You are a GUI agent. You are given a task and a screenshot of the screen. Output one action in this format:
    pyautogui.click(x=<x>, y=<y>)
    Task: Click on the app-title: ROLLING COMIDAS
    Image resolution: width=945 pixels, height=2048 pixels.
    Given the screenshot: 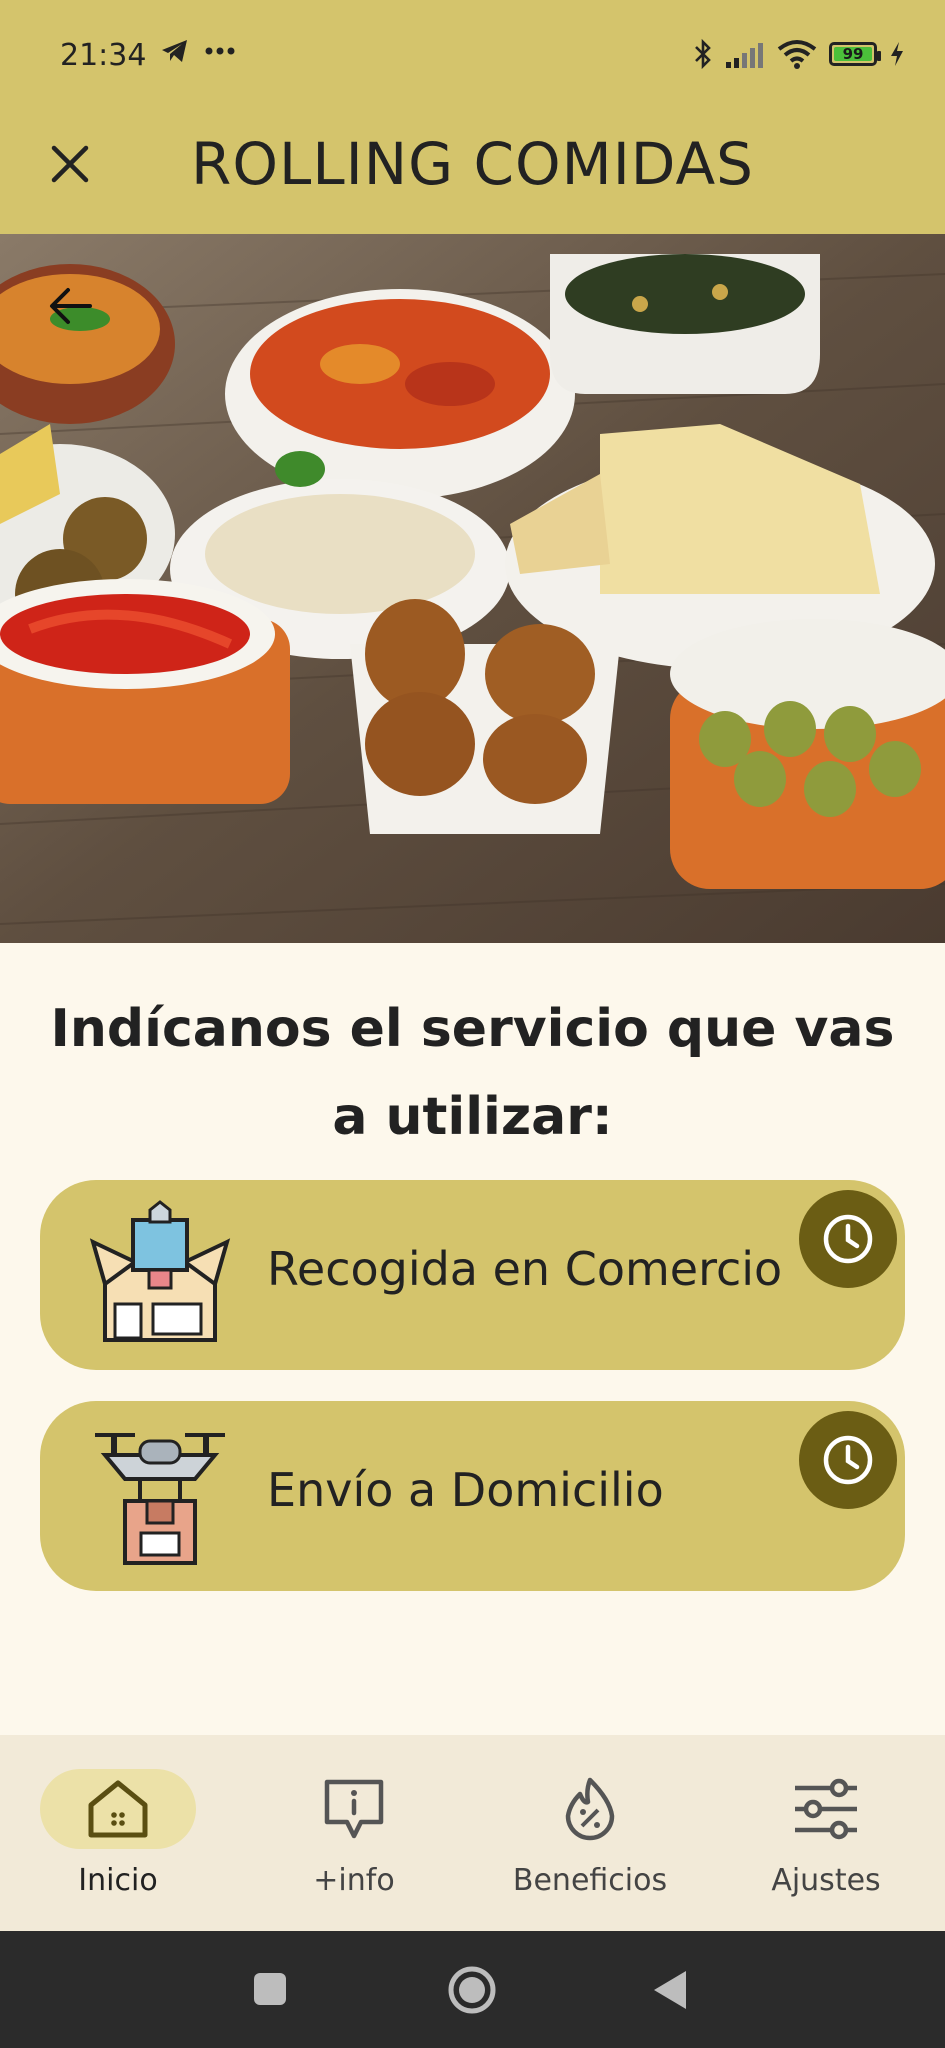 What is the action you would take?
    pyautogui.click(x=472, y=164)
    